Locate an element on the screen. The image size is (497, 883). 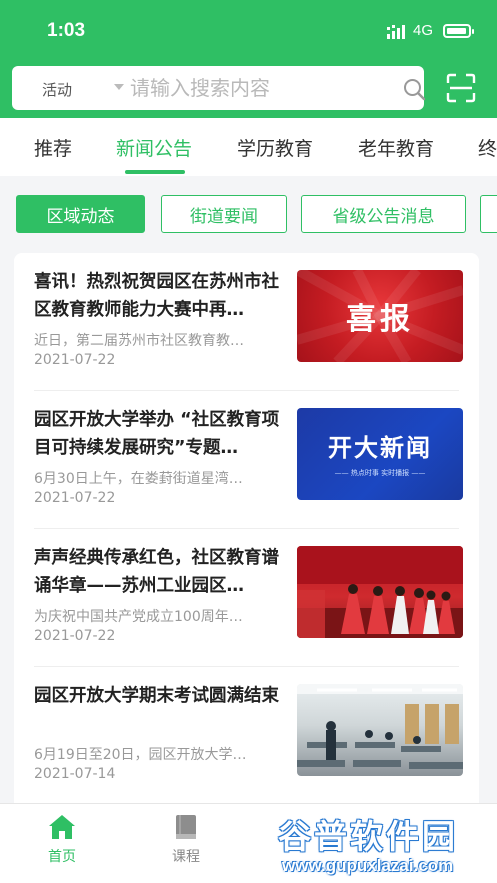
home-icon is located at coordinates (62, 827).